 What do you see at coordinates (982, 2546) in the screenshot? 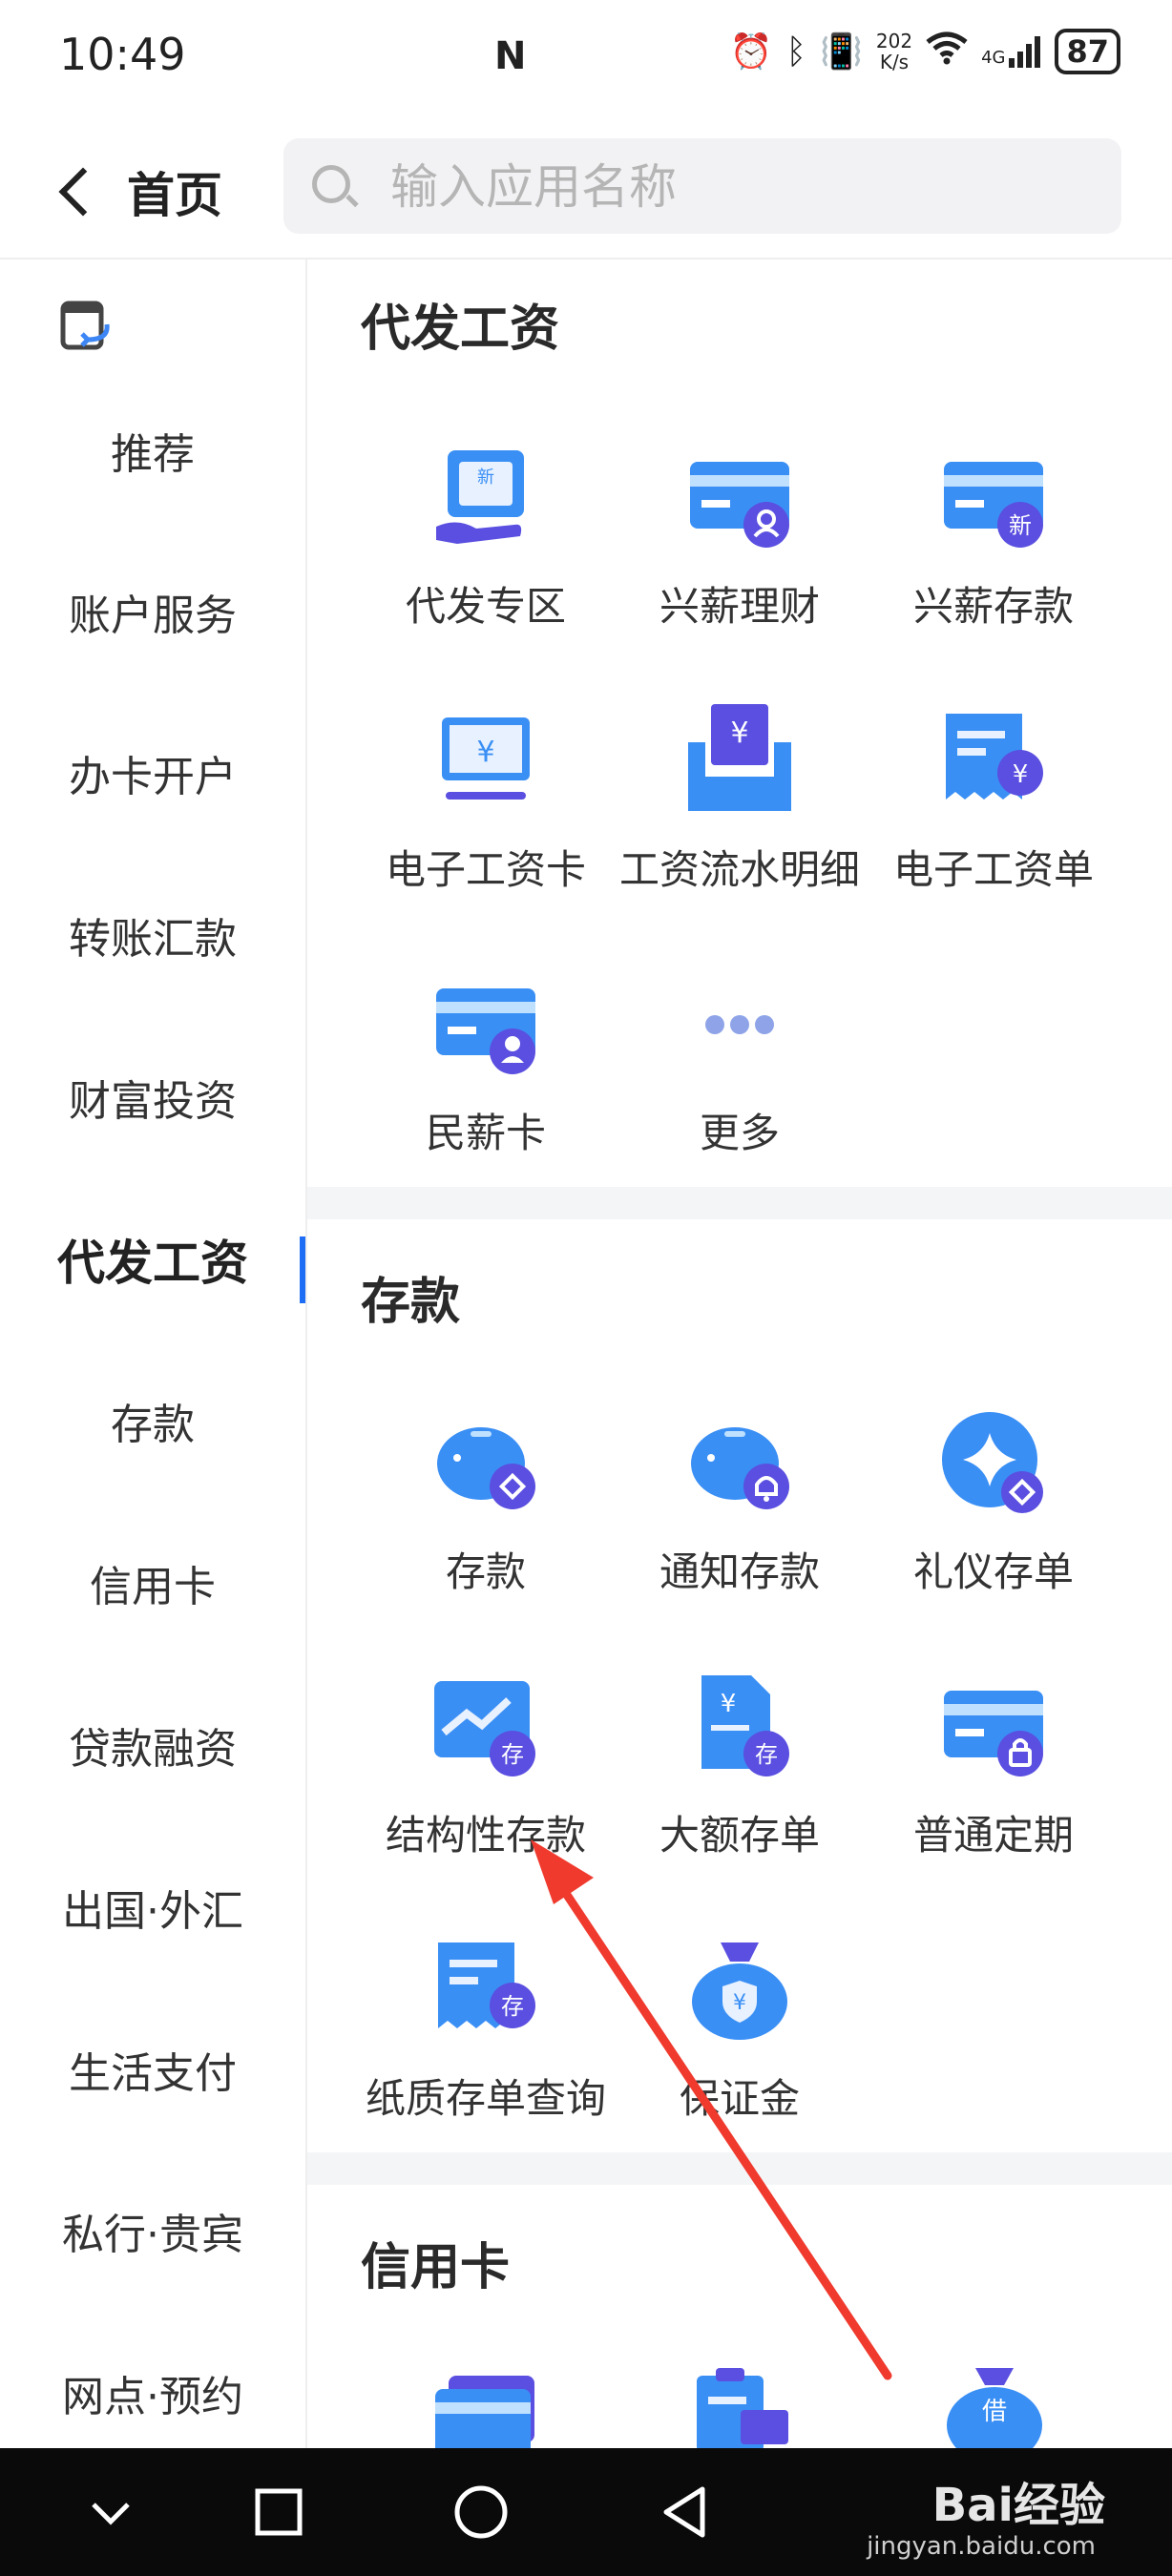
I see `watermark-url: jingyan.baidu.com` at bounding box center [982, 2546].